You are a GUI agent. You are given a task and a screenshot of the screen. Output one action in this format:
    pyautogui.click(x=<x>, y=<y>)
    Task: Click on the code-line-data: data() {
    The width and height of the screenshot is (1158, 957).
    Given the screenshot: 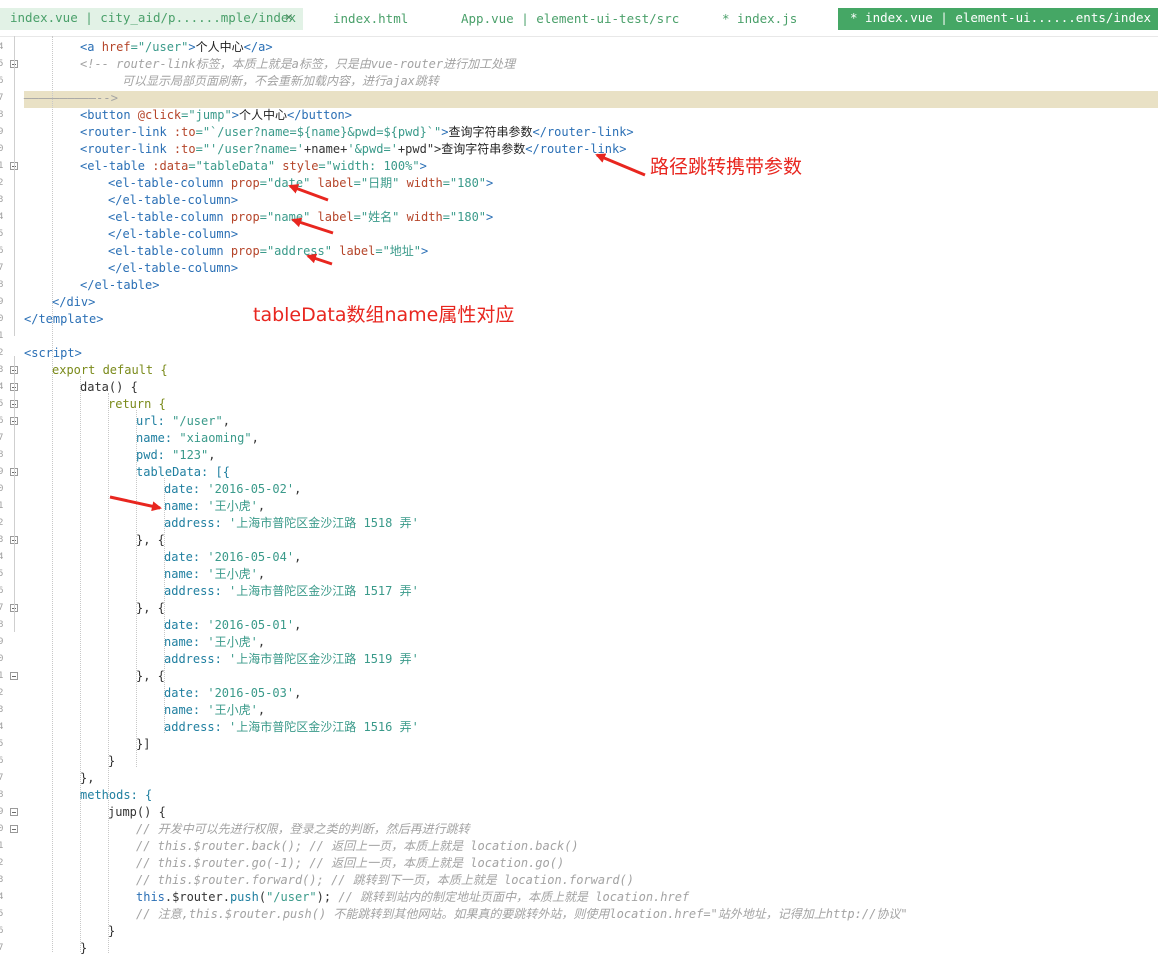 What is the action you would take?
    pyautogui.click(x=109, y=387)
    